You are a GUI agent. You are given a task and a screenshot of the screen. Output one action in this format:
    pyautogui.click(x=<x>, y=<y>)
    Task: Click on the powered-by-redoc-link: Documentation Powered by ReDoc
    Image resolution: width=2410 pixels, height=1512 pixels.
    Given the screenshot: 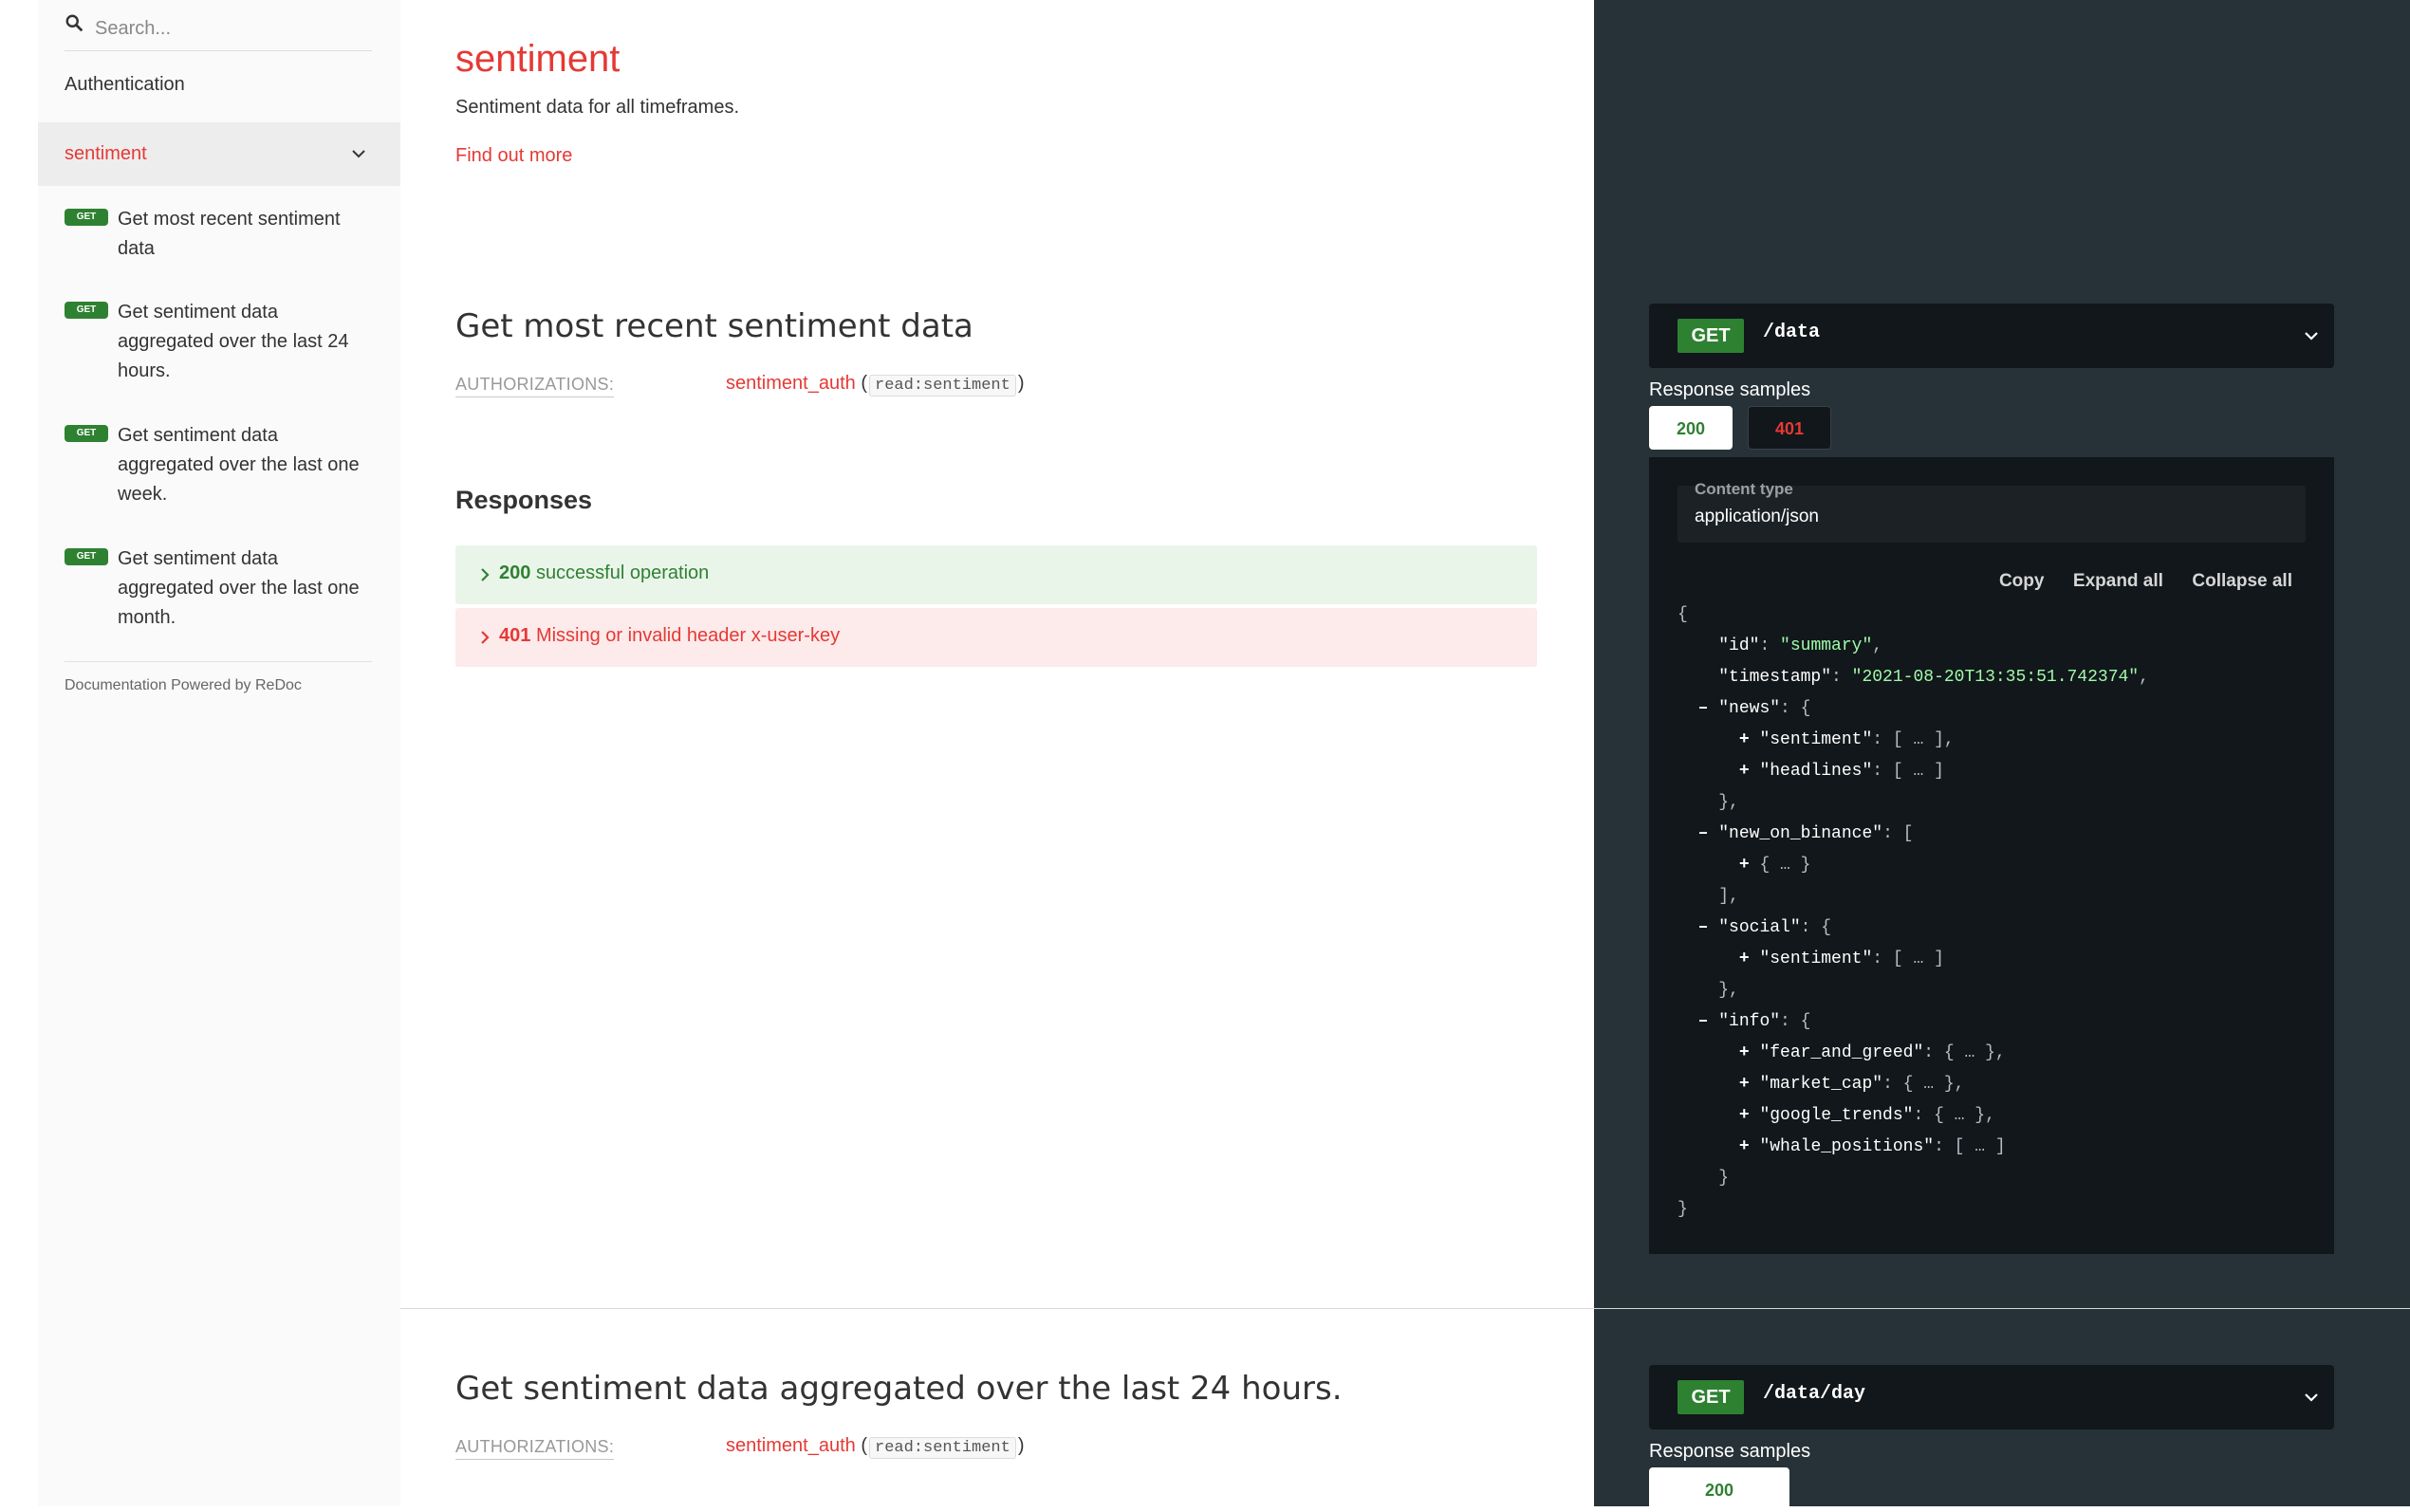 What is the action you would take?
    pyautogui.click(x=183, y=685)
    